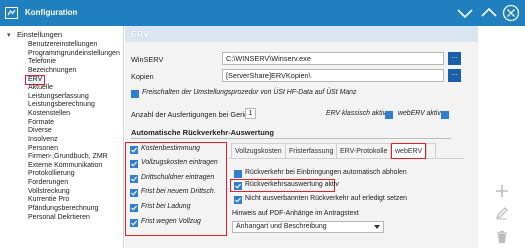 The image size is (525, 248). Describe the element at coordinates (295, 213) in the screenshot. I see `pdf-hinweis-label: Hinweis auf PDF-Anhänge im Antragstext` at that location.